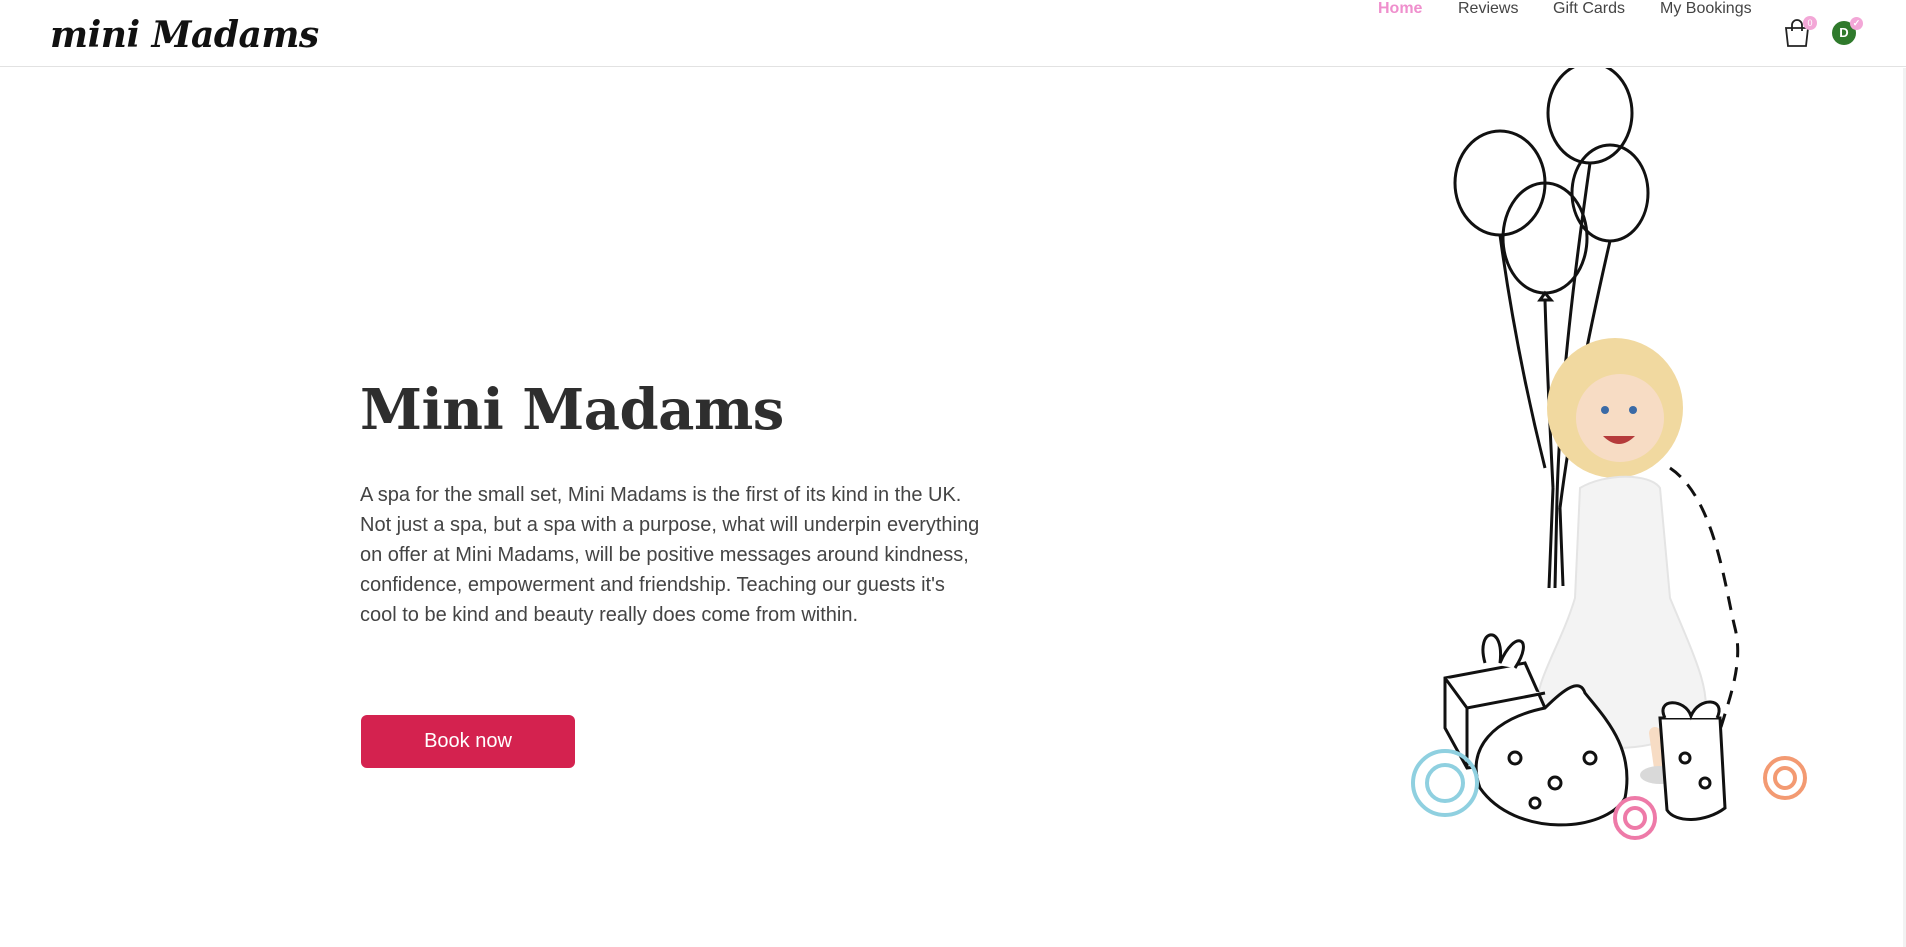  Describe the element at coordinates (1488, 9) in the screenshot. I see `nav-link-reviews: Reviews` at that location.